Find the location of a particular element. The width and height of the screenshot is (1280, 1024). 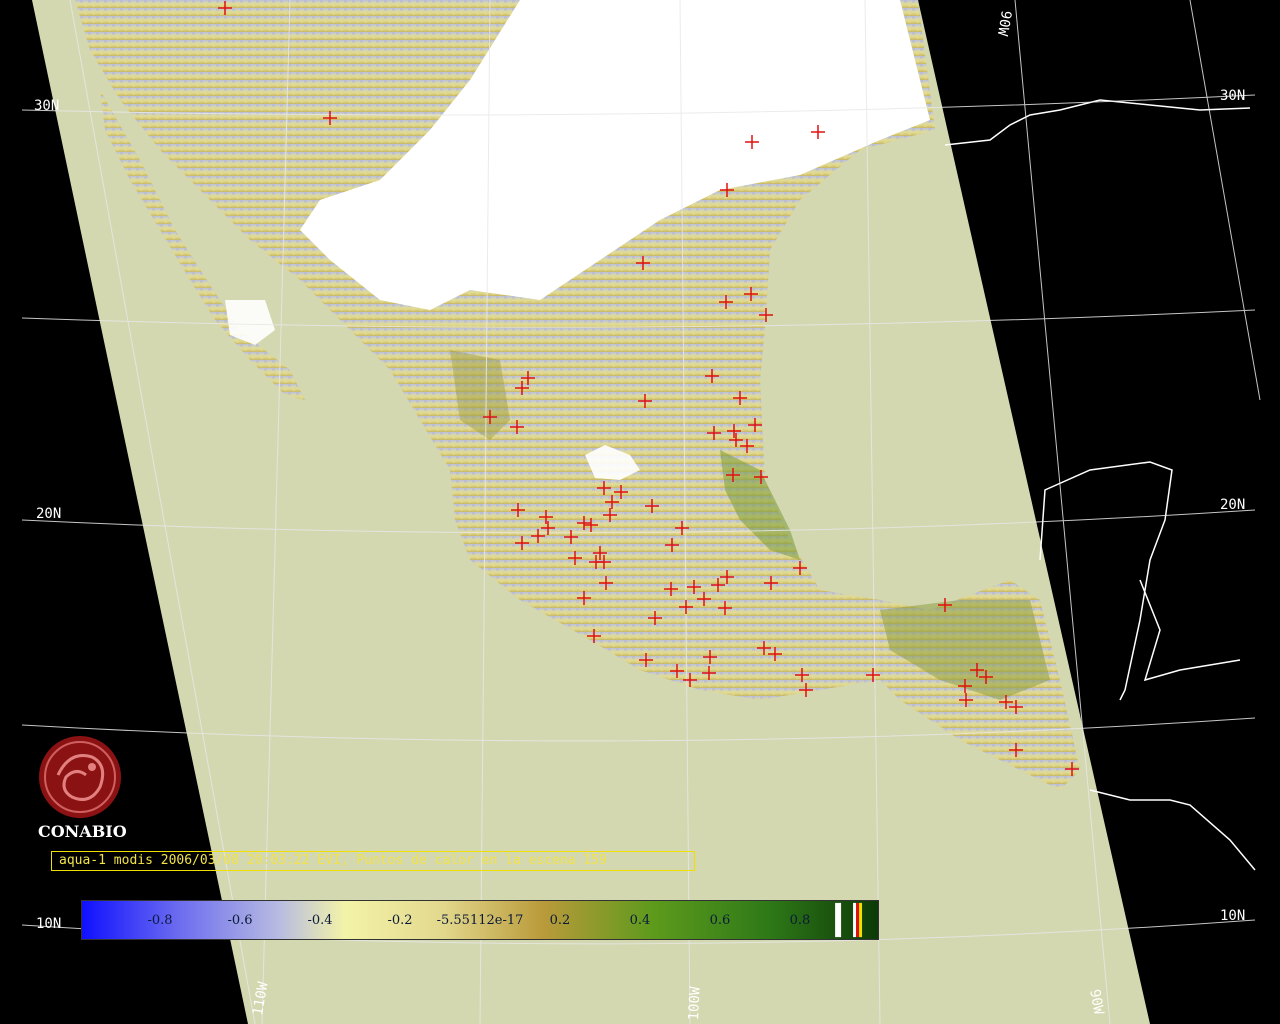

lat-label-20n-left: 20N is located at coordinates (49, 514).